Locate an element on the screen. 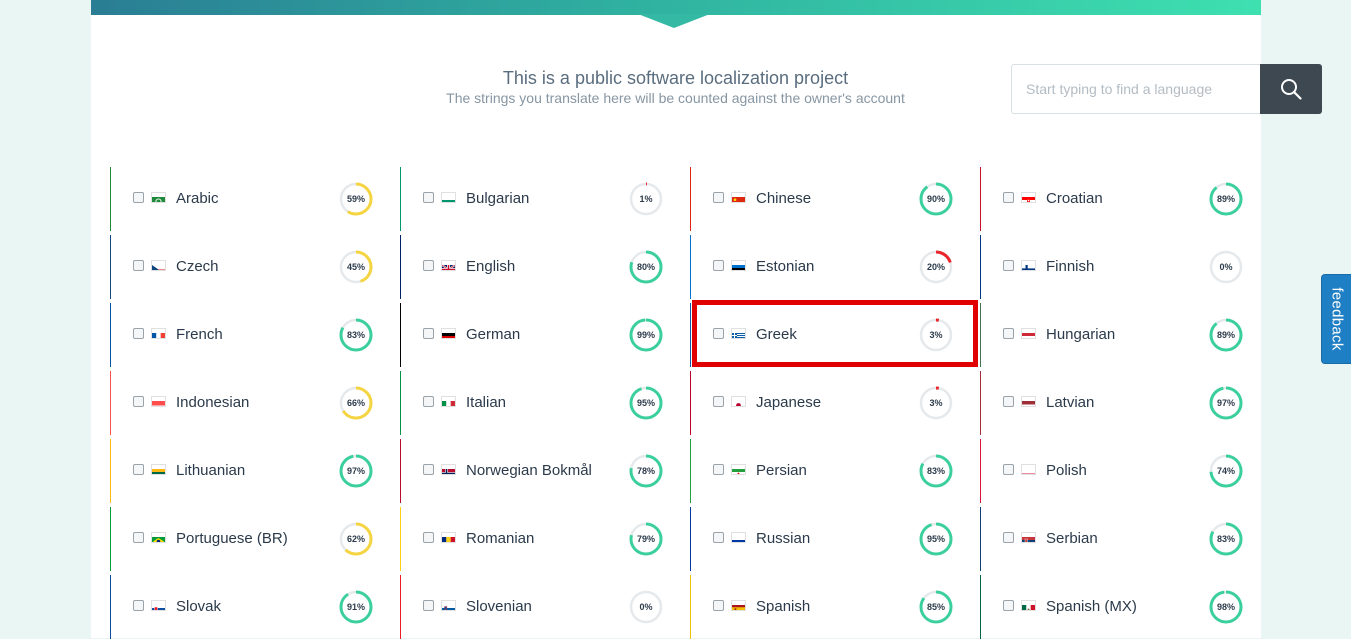  language-name: Lithuanian is located at coordinates (211, 470).